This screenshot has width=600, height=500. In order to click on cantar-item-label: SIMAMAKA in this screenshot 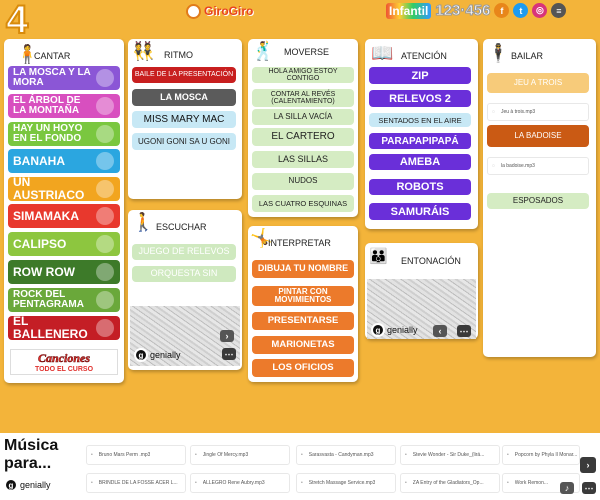, I will do `click(46, 215)`.